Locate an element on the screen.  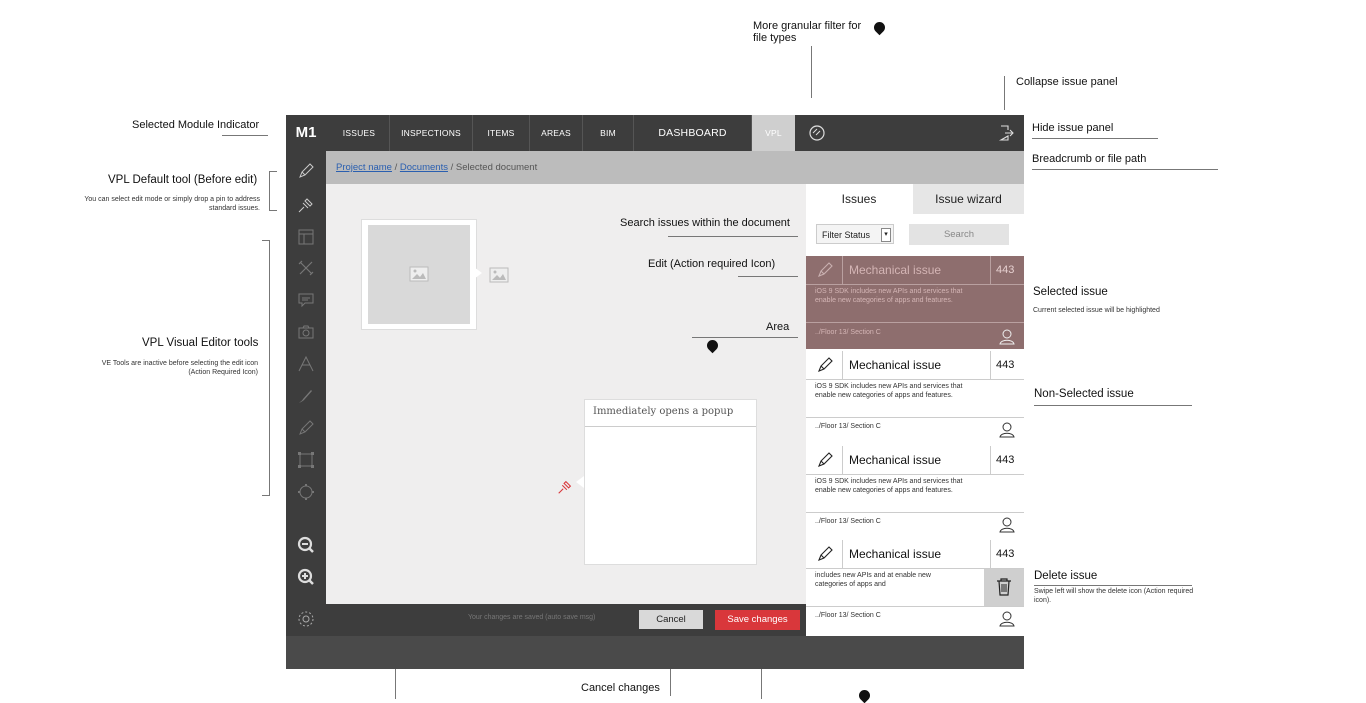
layout-tool-icon is located at coordinates (306, 237).